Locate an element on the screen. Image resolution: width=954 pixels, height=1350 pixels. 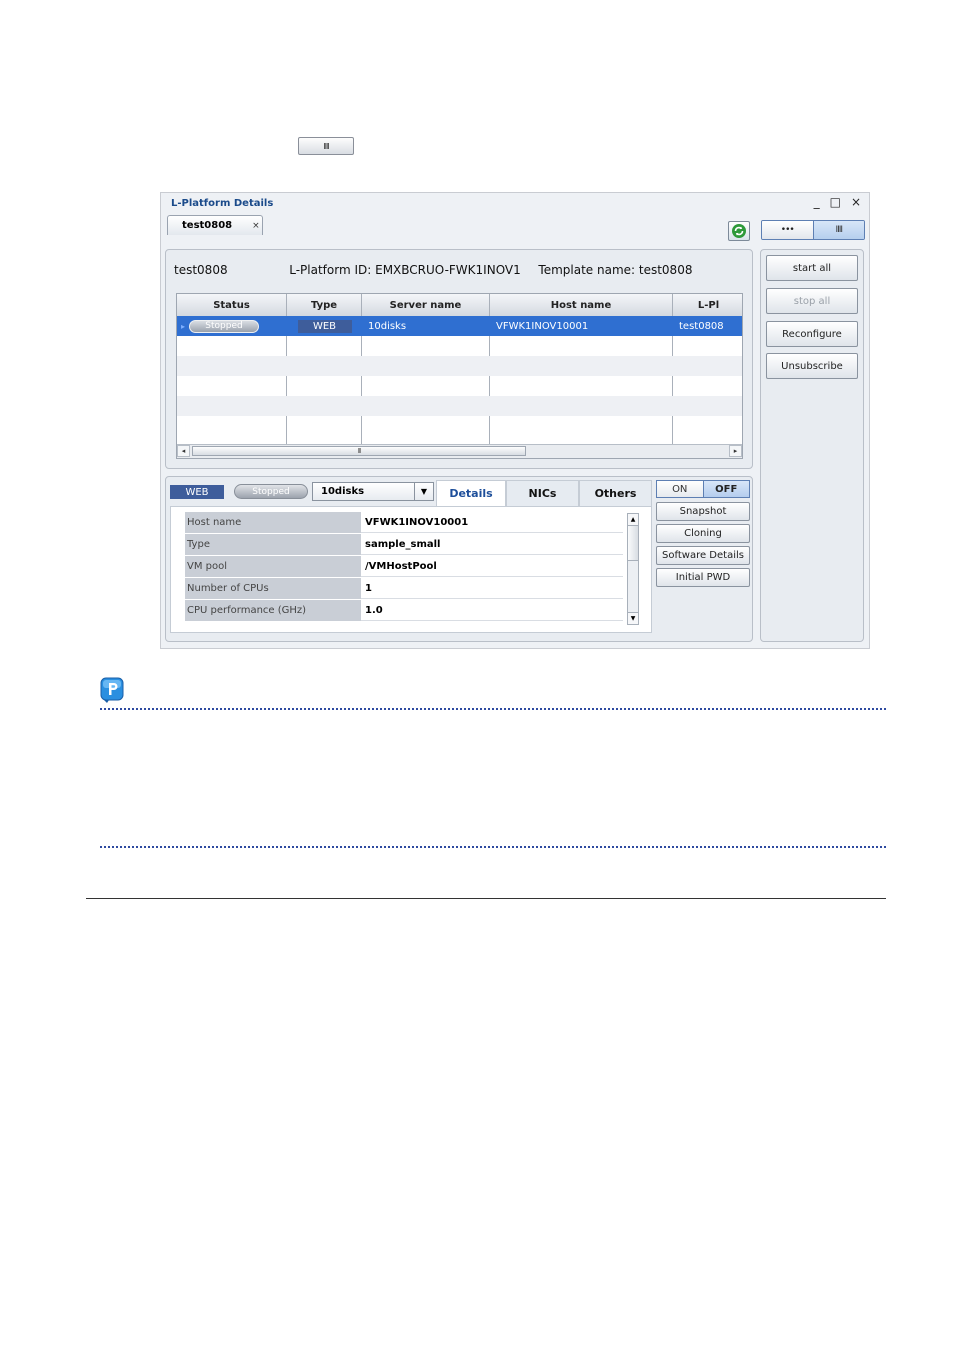
section-rule is located at coordinates (486, 898).